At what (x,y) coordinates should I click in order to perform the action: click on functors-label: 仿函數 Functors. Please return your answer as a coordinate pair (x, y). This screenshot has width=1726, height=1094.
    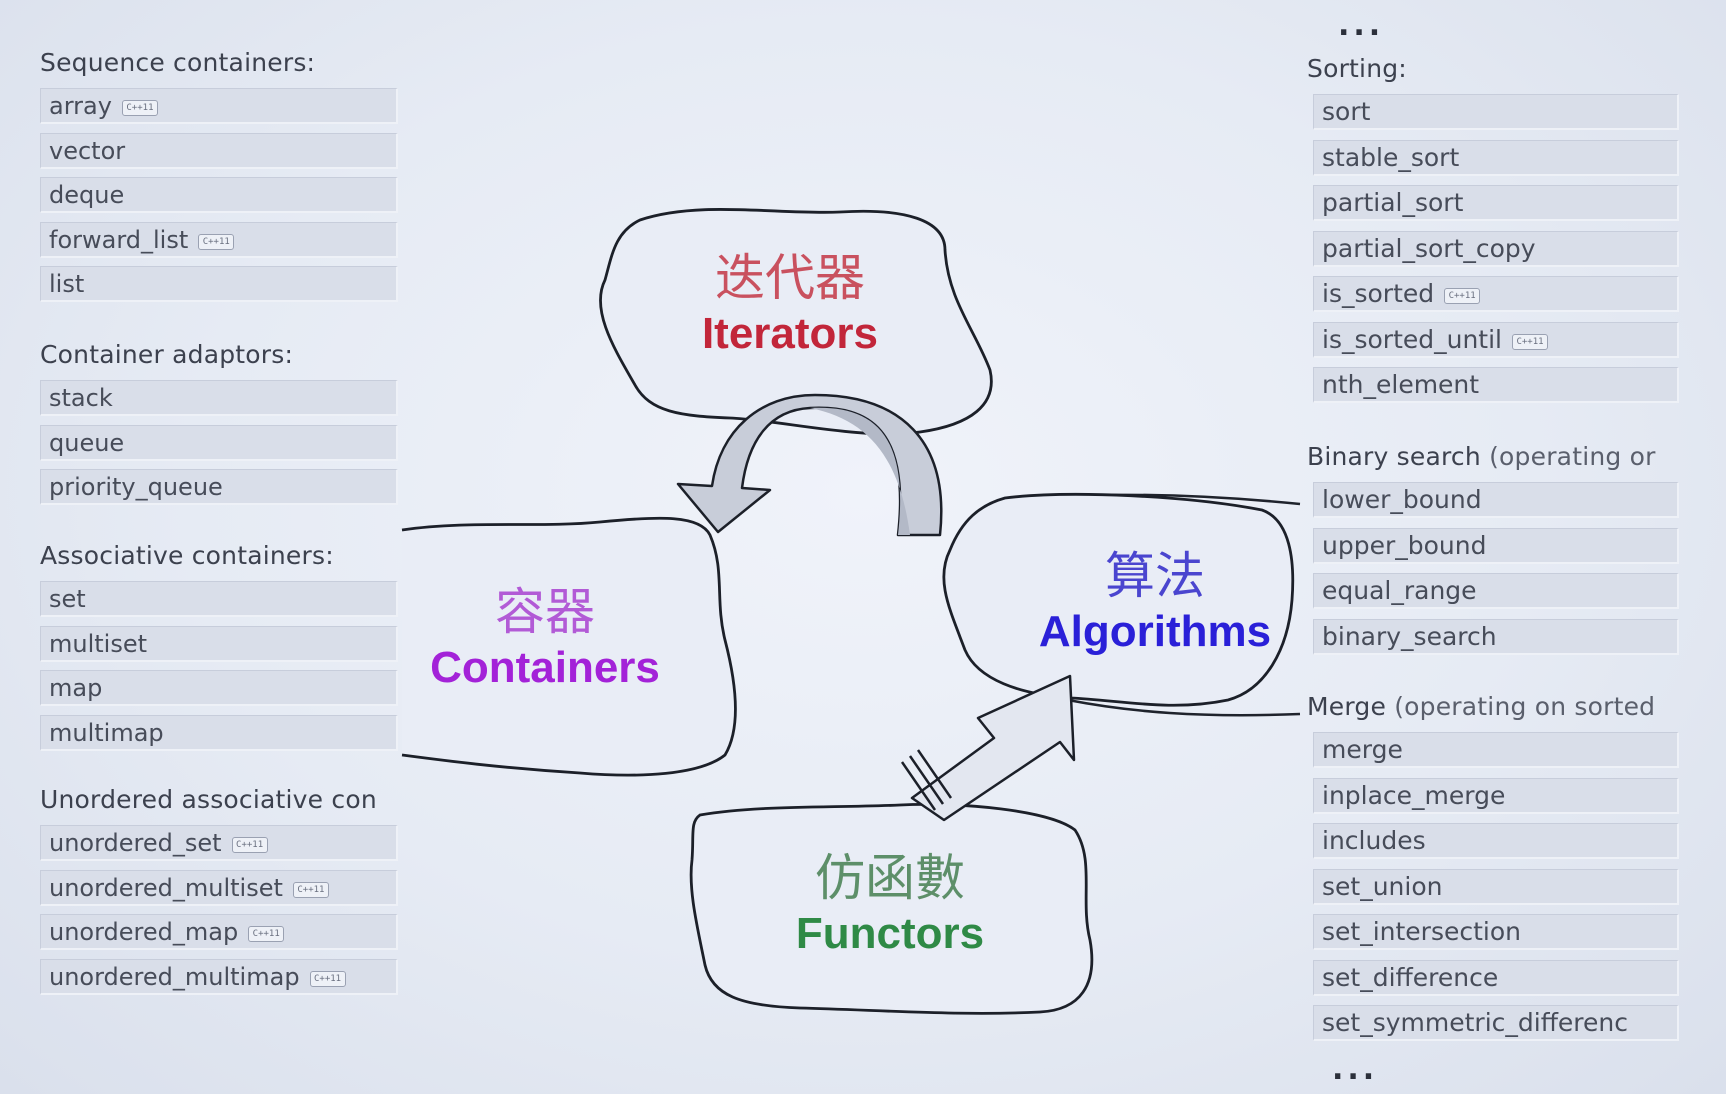
    Looking at the image, I should click on (890, 904).